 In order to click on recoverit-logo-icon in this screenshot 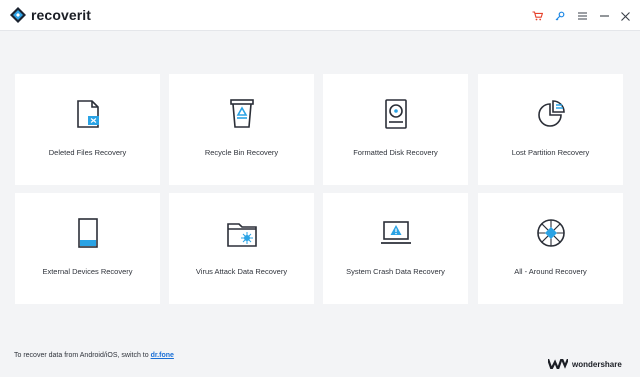, I will do `click(18, 15)`.